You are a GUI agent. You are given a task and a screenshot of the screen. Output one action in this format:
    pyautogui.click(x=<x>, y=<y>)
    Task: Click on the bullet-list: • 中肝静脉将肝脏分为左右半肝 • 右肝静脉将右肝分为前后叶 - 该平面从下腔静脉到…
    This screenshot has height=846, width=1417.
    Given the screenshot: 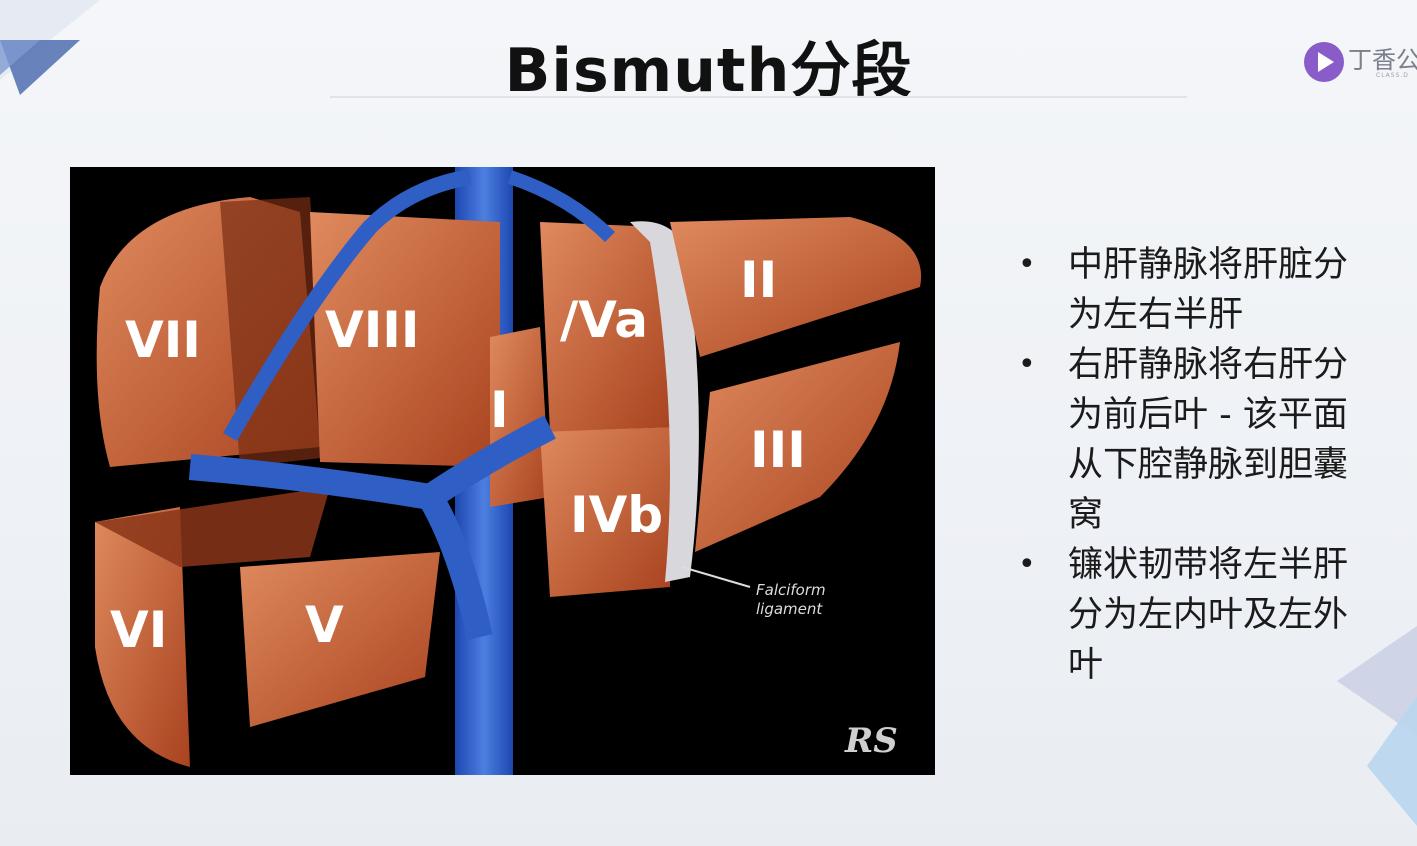 What is the action you would take?
    pyautogui.click(x=1187, y=465)
    